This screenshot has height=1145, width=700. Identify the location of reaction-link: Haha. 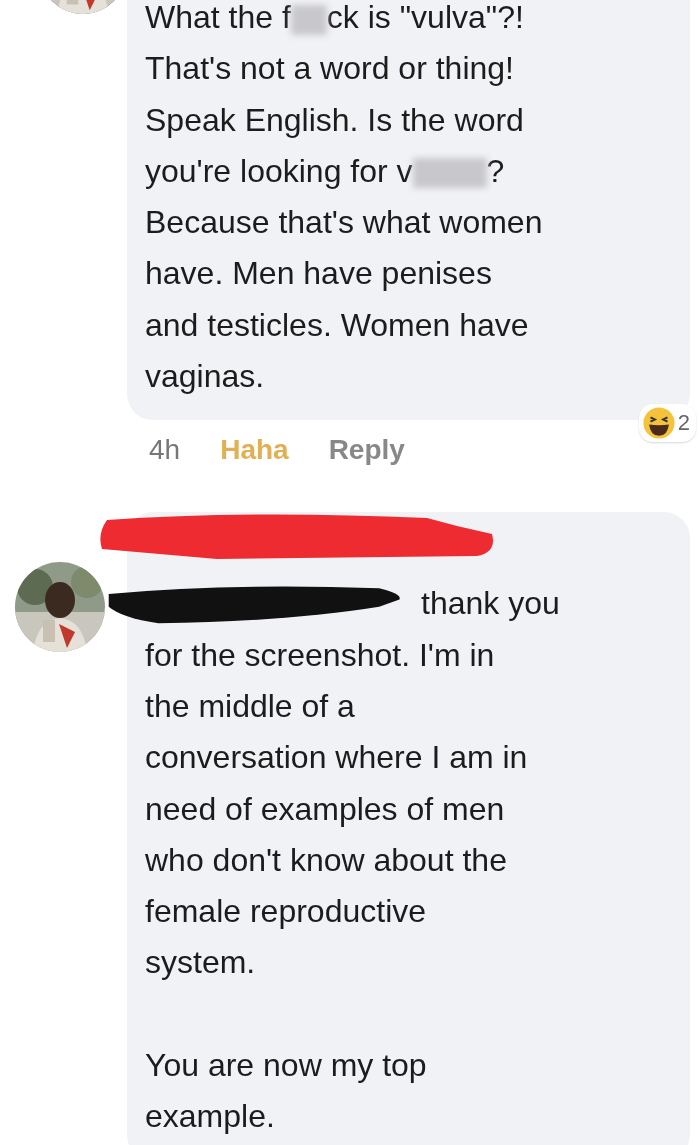
(254, 450).